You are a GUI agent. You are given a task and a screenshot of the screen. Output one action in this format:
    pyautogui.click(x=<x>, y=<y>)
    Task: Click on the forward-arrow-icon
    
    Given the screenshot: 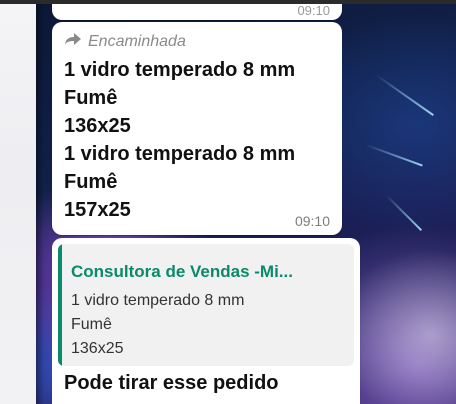 What is the action you would take?
    pyautogui.click(x=76, y=41)
    